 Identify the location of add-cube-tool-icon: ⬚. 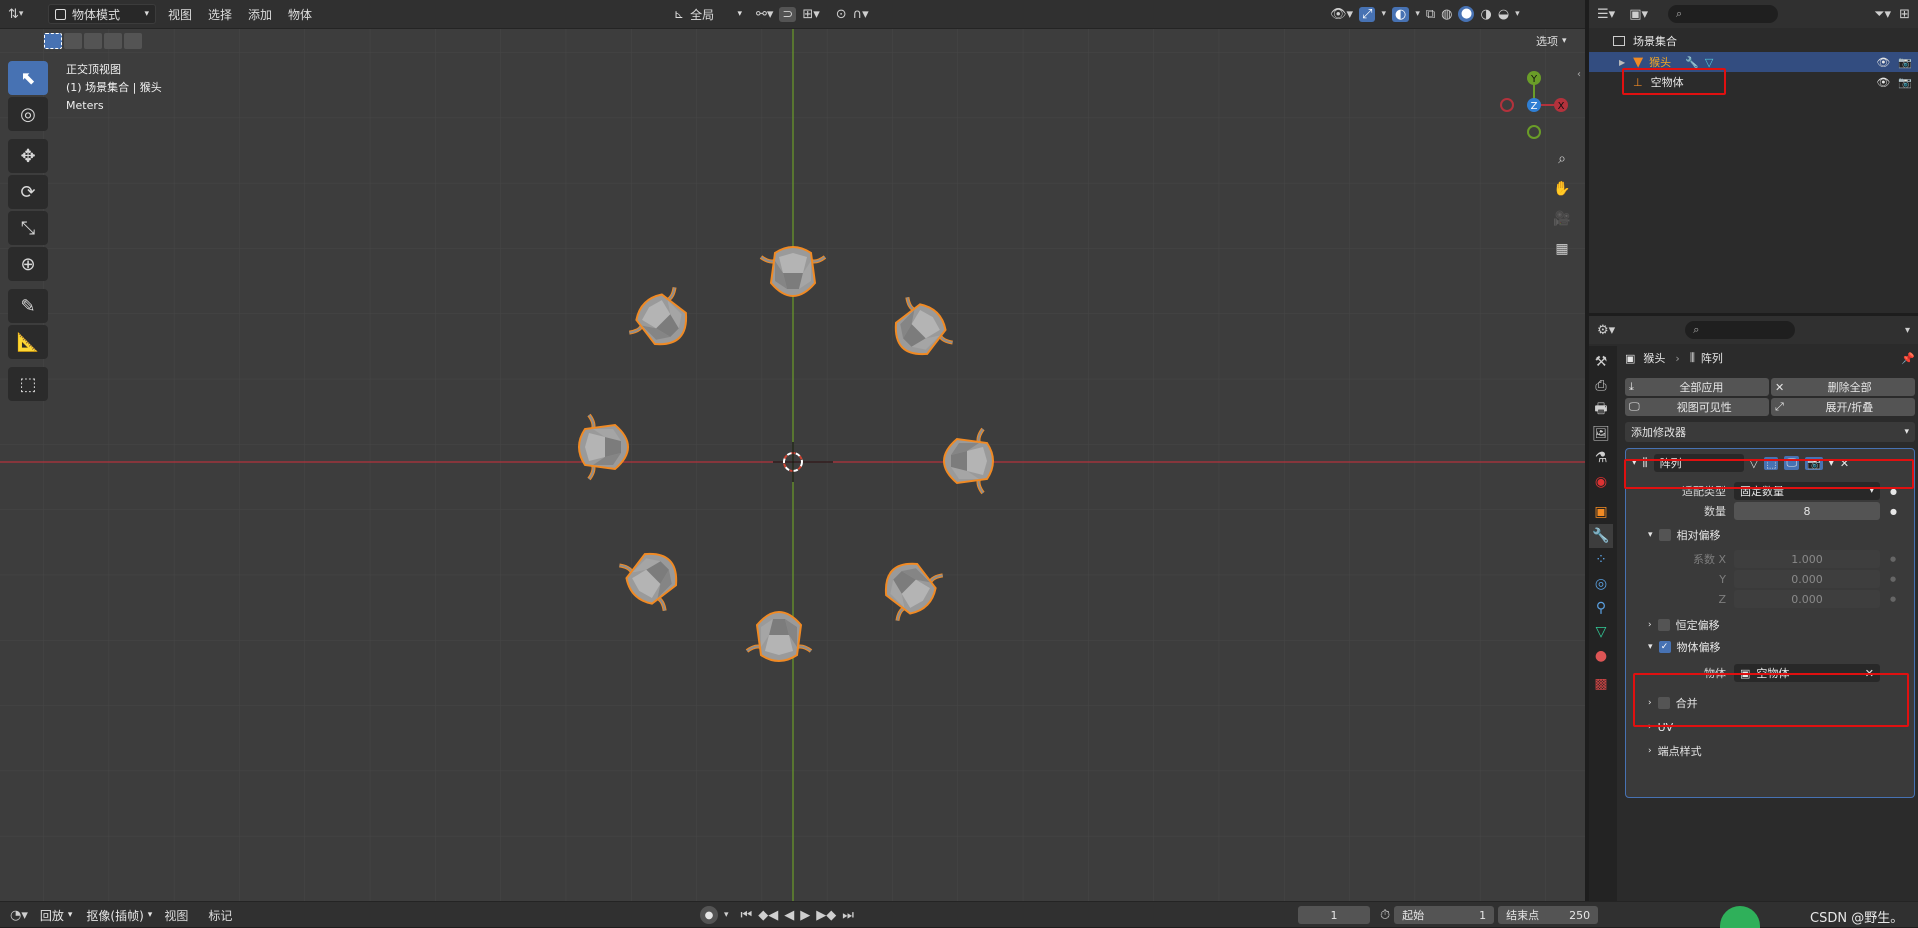
(28, 384).